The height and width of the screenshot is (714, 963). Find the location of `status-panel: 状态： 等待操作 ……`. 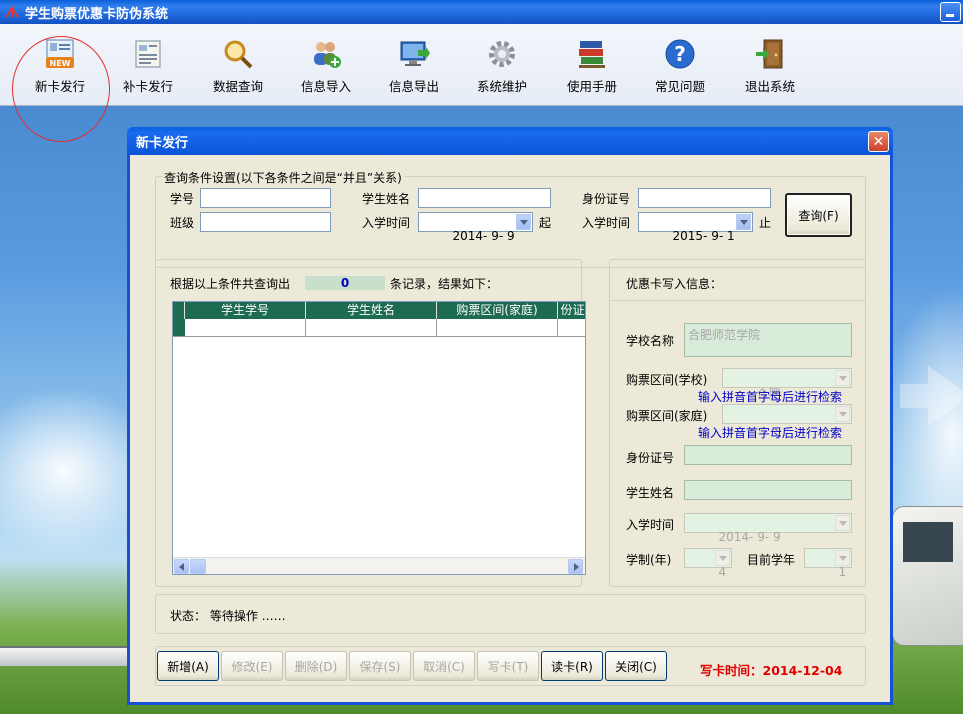

status-panel: 状态： 等待操作 …… is located at coordinates (510, 614).